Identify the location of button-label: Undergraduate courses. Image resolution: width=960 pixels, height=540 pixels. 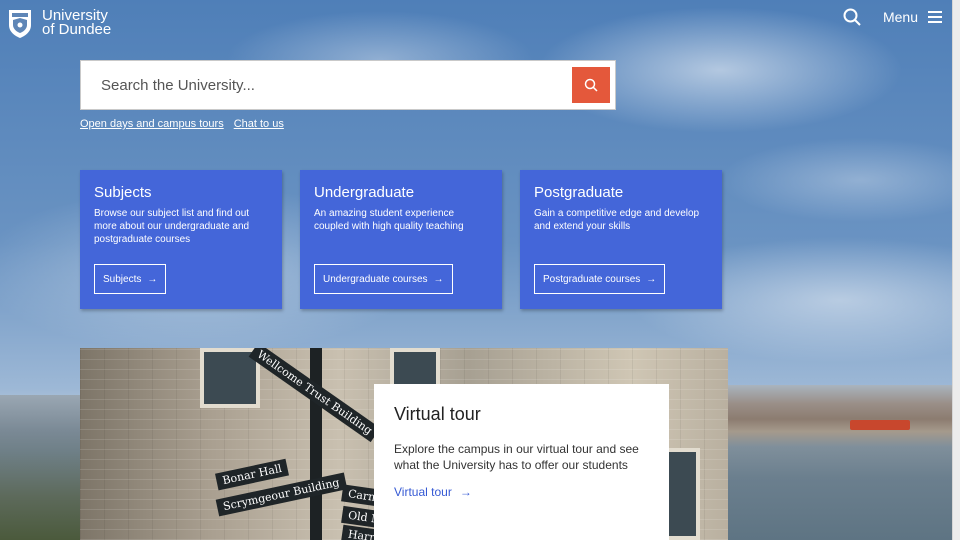
(375, 279).